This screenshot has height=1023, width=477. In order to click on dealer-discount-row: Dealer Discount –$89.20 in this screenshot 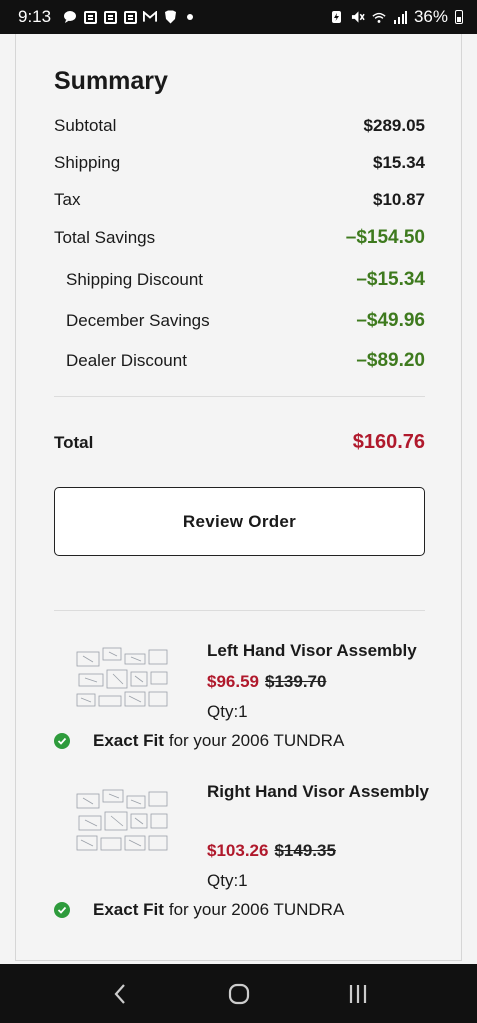, I will do `click(239, 361)`.